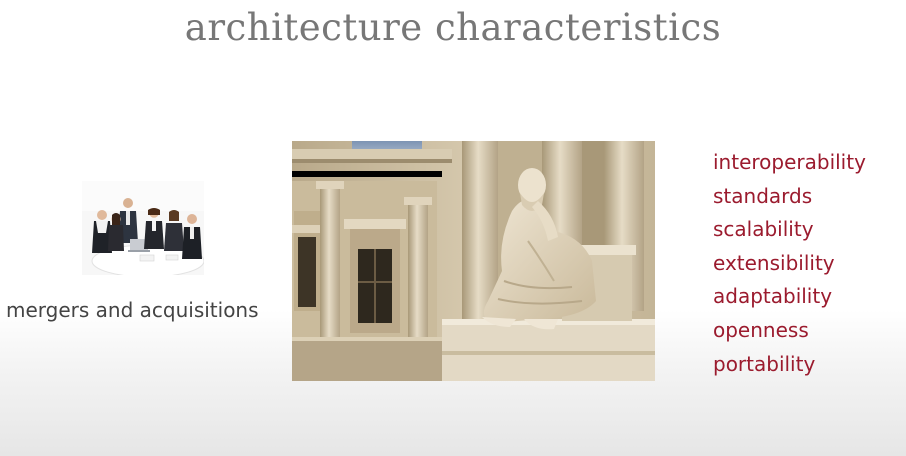 The image size is (906, 456). What do you see at coordinates (764, 363) in the screenshot?
I see `list-item-portability: portability` at bounding box center [764, 363].